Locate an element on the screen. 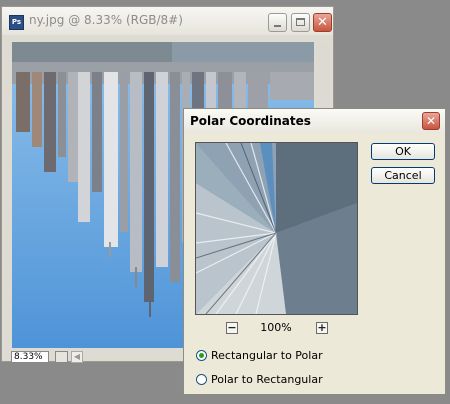 The height and width of the screenshot is (404, 450). zoom-out-button: − is located at coordinates (232, 328).